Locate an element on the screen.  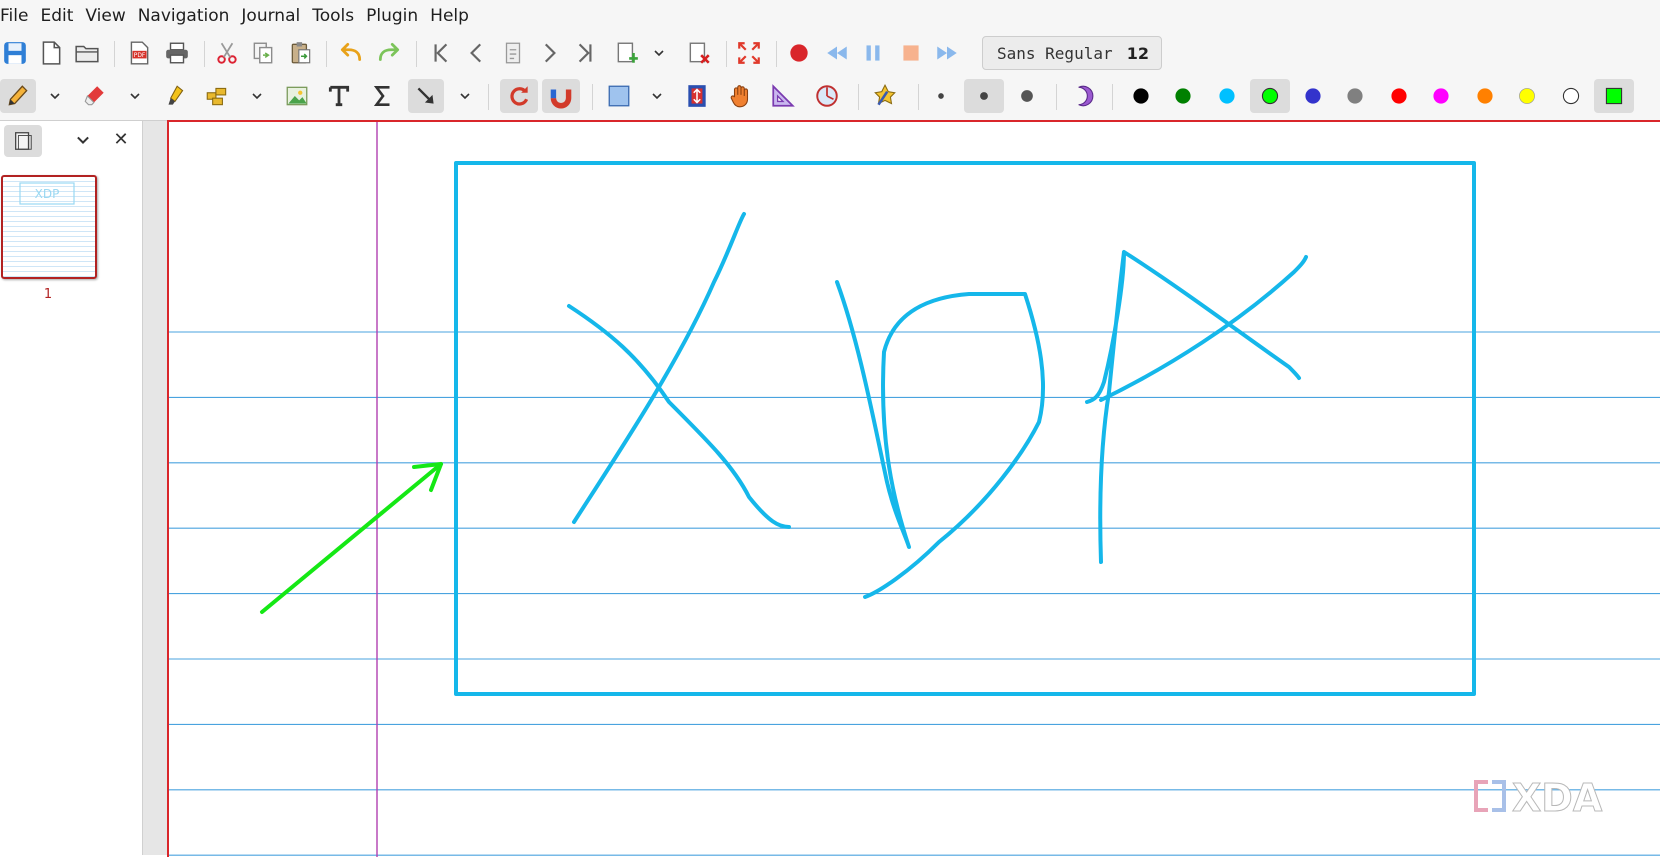
text-tool-button is located at coordinates (339, 96).